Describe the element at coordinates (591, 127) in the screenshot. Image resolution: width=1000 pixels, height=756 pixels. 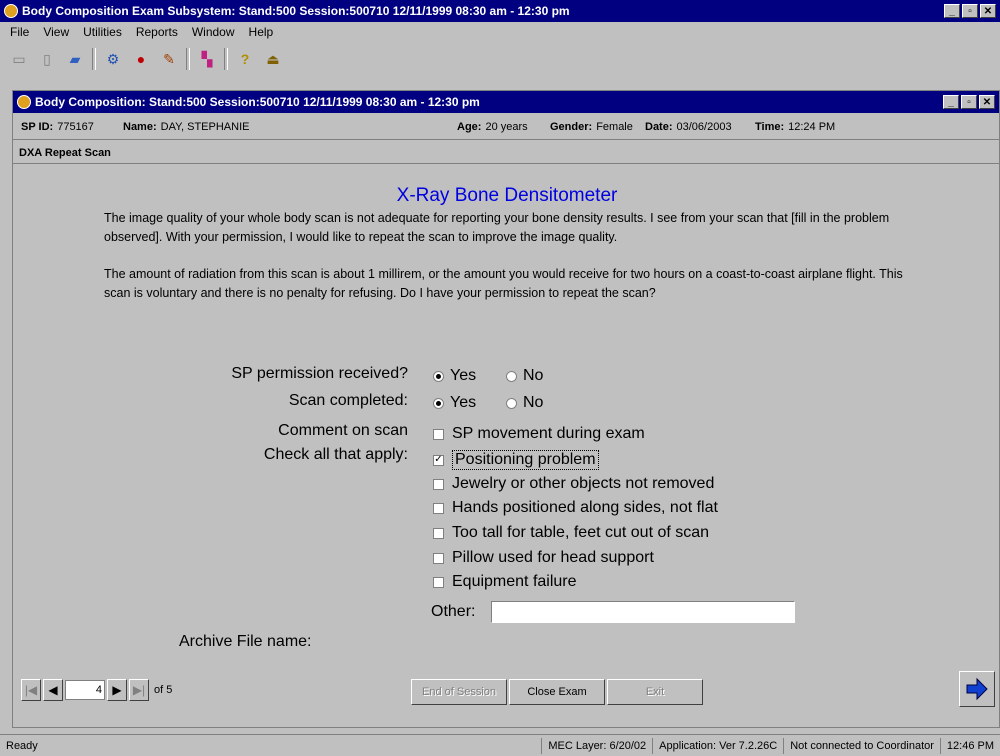
I see `sp-gender: Gender: Female` at that location.